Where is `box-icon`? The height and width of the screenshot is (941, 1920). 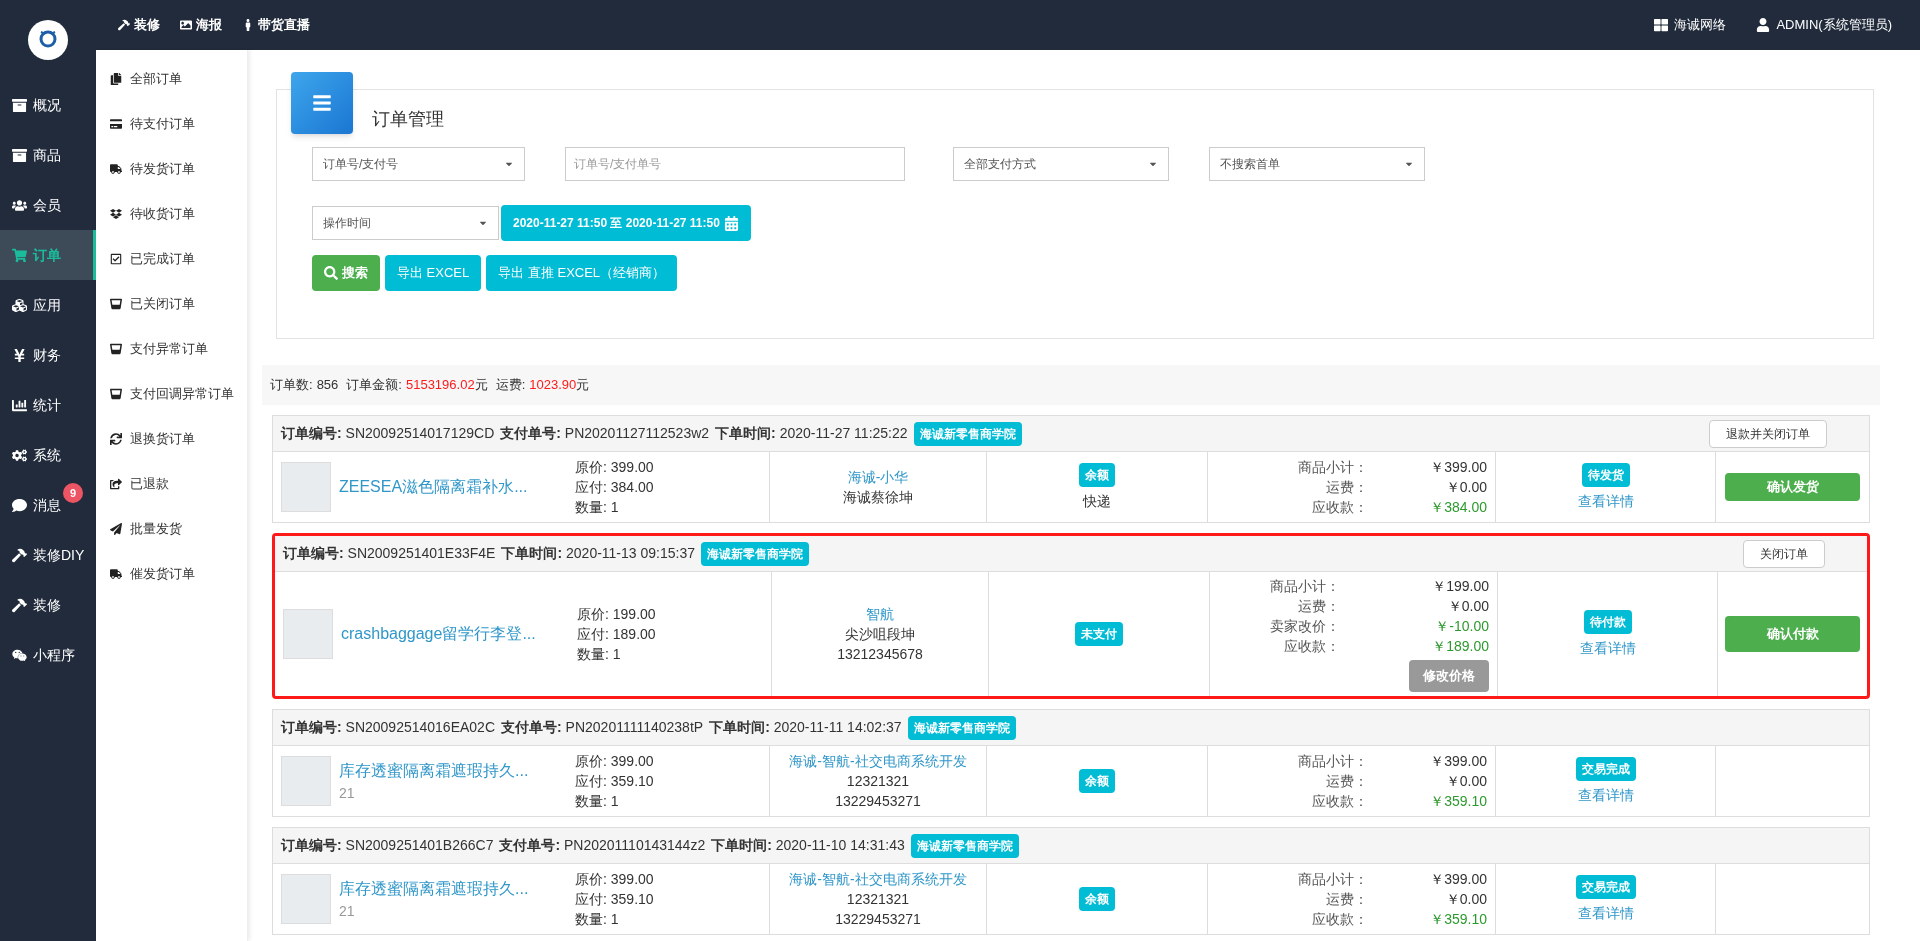
box-icon is located at coordinates (19, 105).